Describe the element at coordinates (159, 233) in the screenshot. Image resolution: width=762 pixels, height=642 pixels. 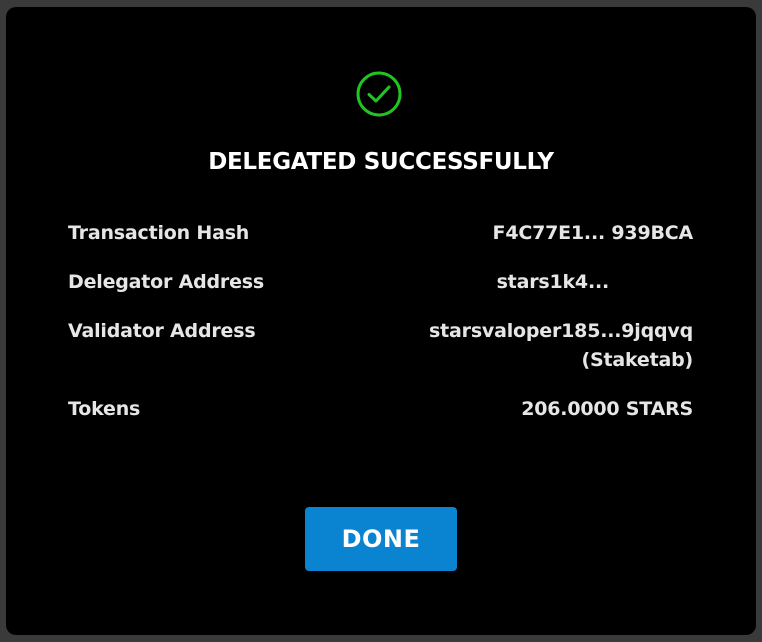
I see `transaction-hash-label: Transaction Hash` at that location.